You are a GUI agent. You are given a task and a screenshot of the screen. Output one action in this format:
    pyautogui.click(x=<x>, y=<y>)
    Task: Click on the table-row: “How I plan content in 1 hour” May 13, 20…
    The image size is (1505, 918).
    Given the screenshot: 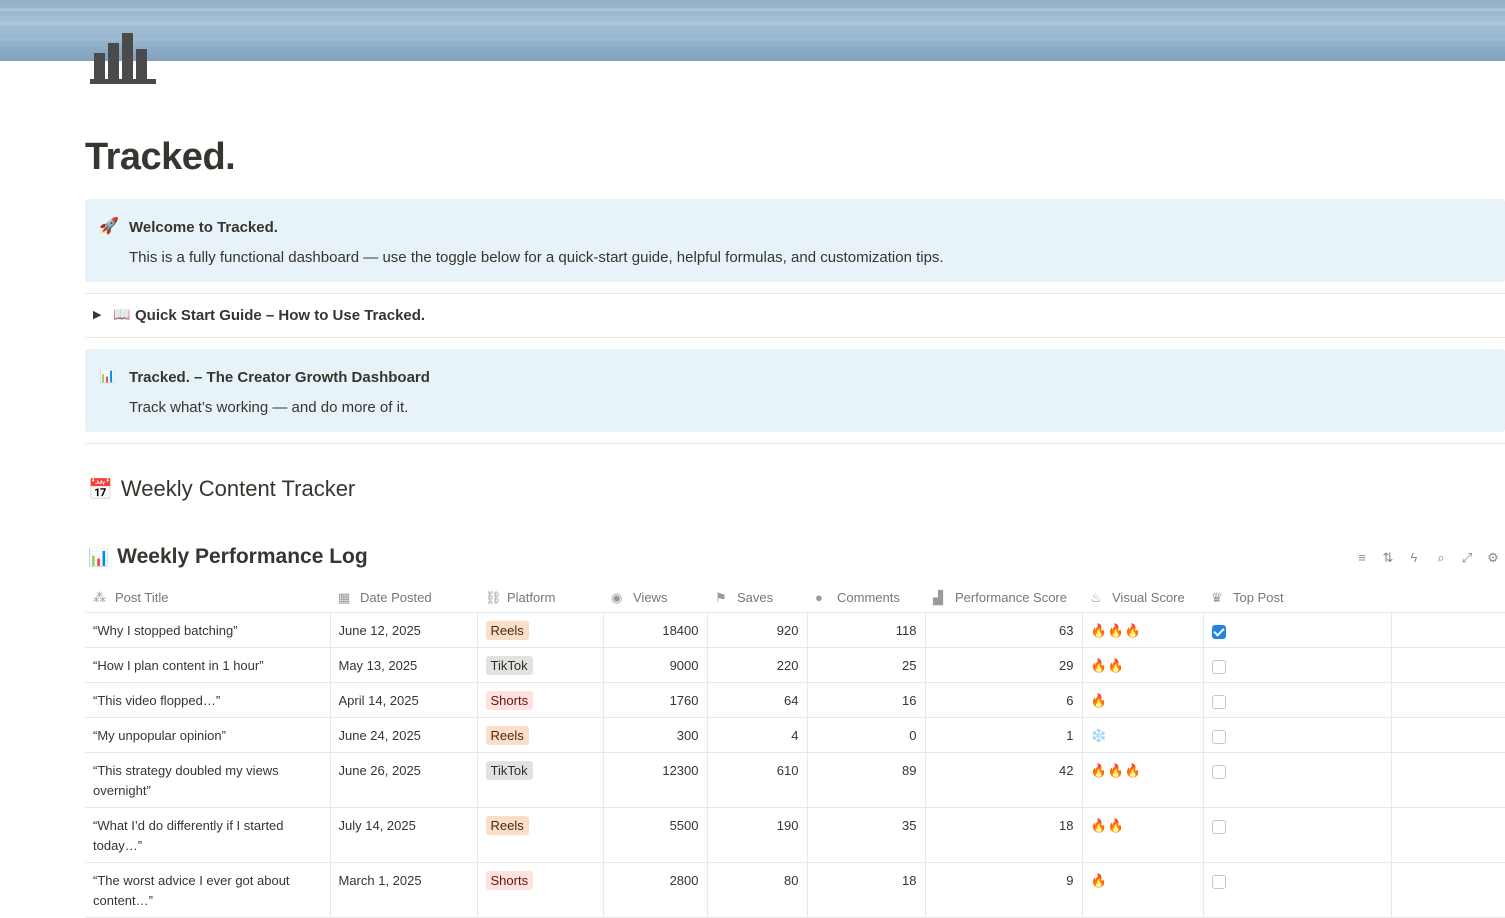 What is the action you would take?
    pyautogui.click(x=795, y=665)
    